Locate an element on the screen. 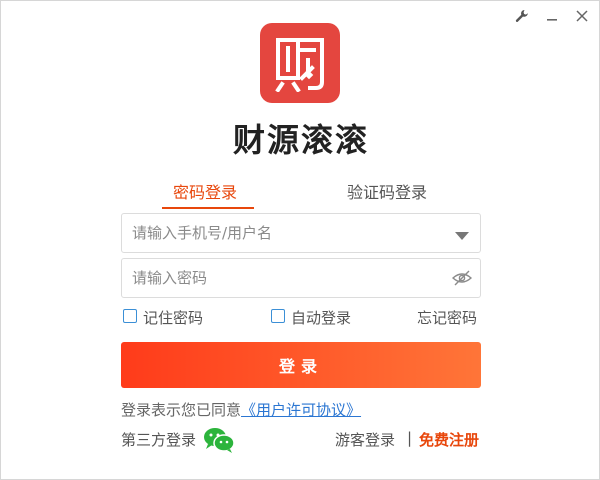 This screenshot has height=480, width=600. chevron-down-icon is located at coordinates (462, 235).